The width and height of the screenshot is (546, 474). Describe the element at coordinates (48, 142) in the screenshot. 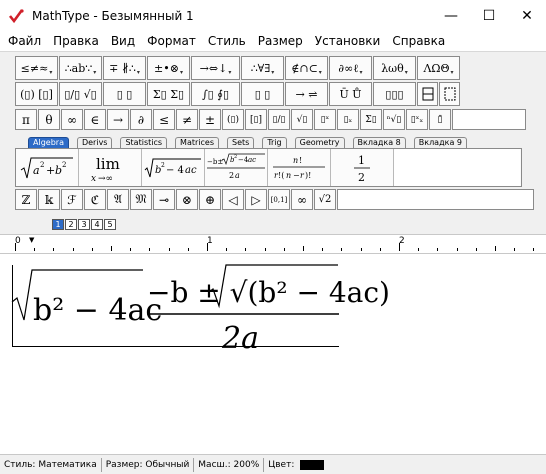

I see `tab-algebra: Algebra` at that location.